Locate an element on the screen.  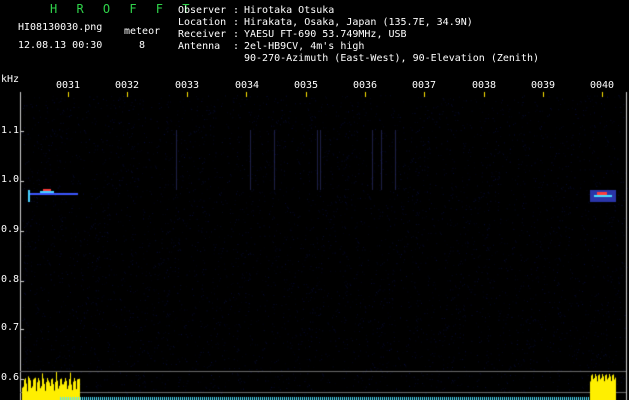
meteor-label: meteor is located at coordinates (142, 31).